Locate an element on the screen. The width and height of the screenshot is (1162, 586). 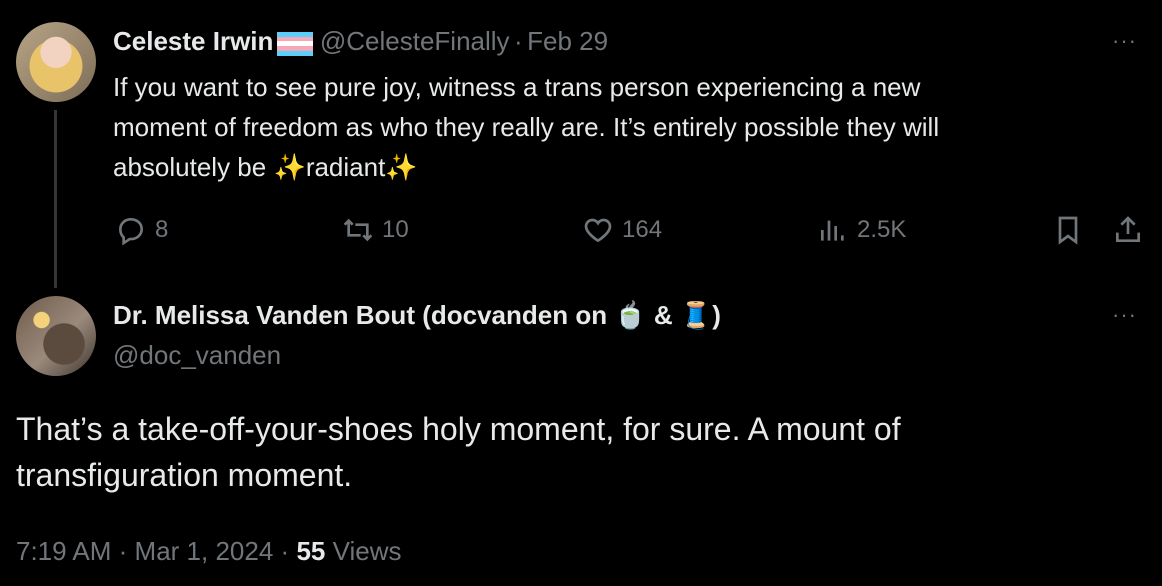
like-button: 164 is located at coordinates (622, 230).